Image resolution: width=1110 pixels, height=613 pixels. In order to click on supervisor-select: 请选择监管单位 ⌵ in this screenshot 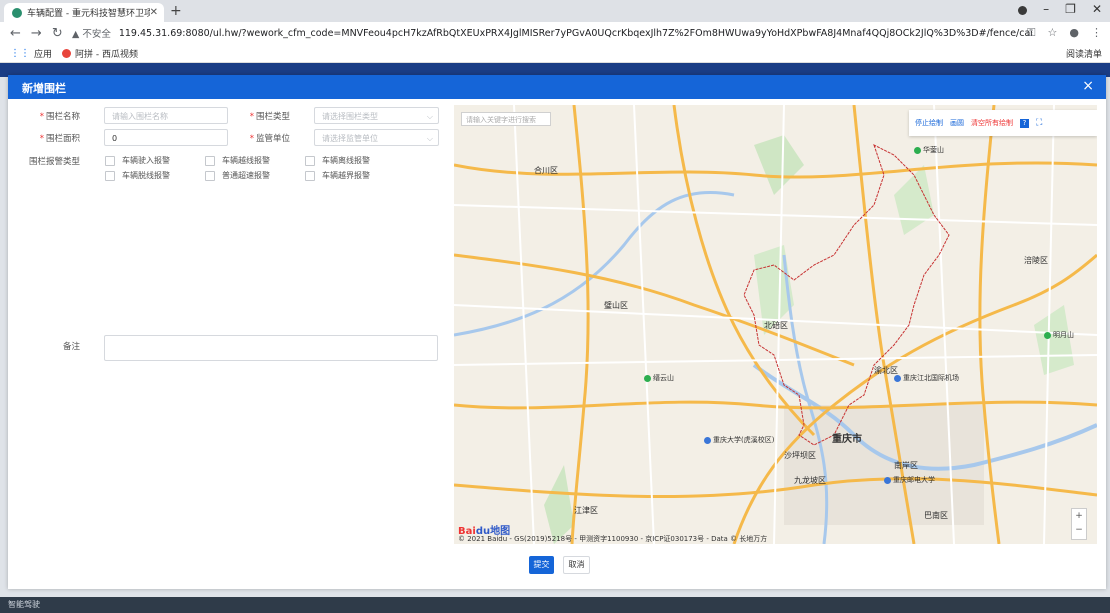, I will do `click(376, 137)`.